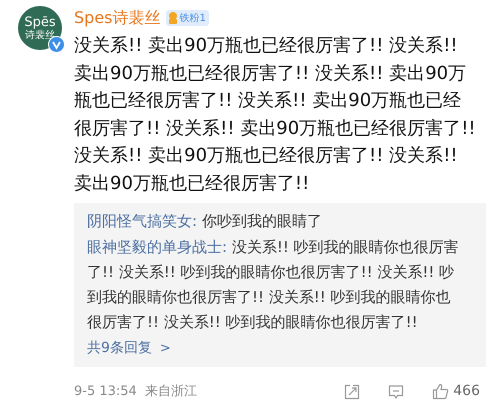  I want to click on like-icon, so click(441, 391).